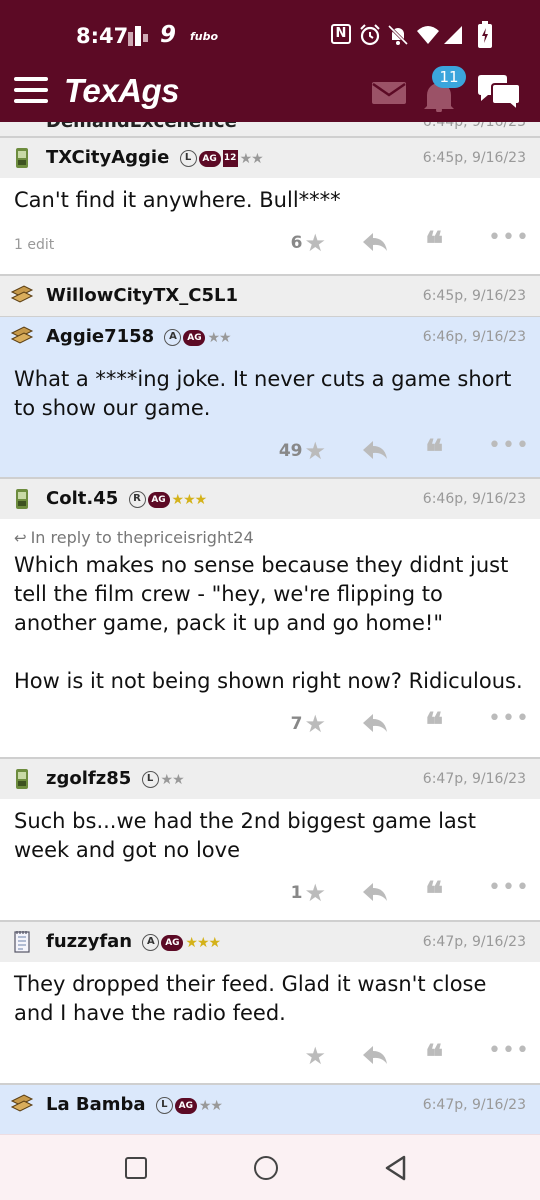  What do you see at coordinates (137, 499) in the screenshot?
I see `badge-r: R` at bounding box center [137, 499].